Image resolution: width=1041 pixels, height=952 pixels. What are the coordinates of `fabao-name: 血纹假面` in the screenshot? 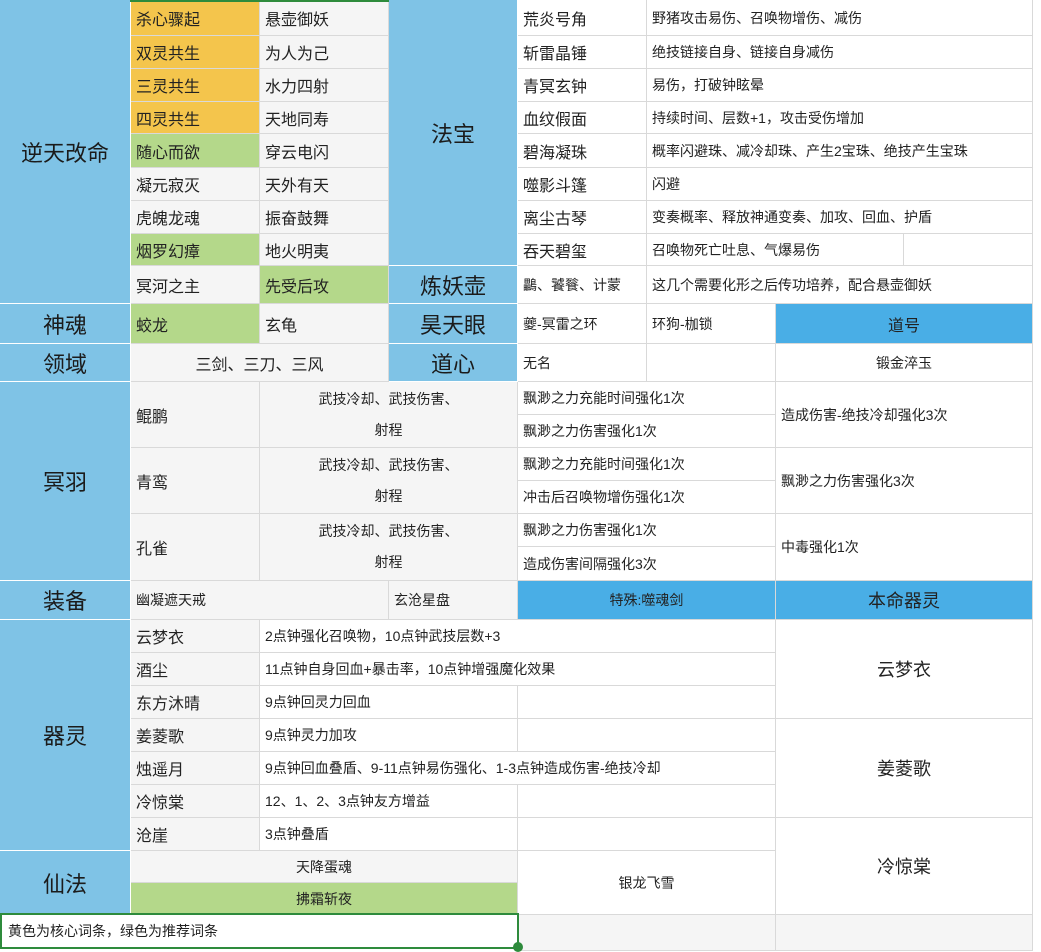 It's located at (582, 118).